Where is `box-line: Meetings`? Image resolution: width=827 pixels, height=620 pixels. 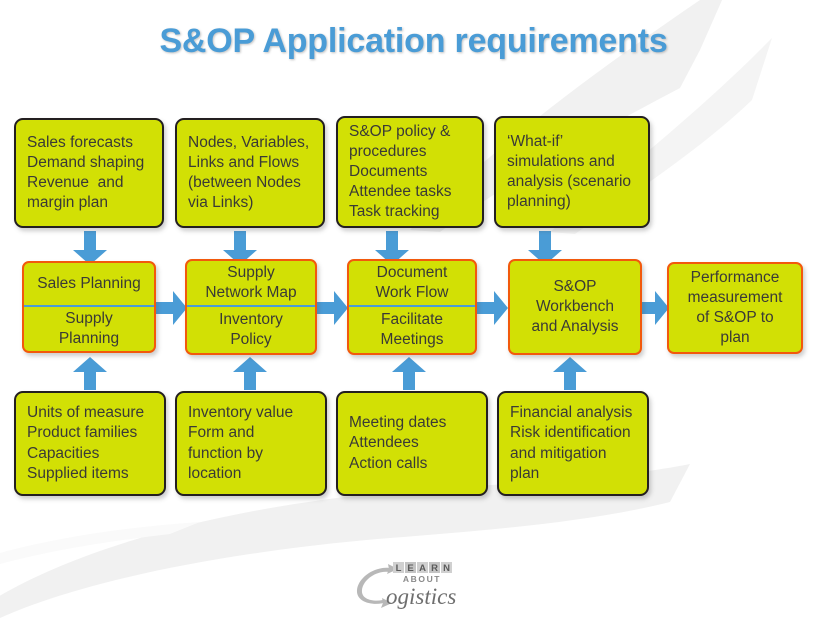 box-line: Meetings is located at coordinates (412, 339).